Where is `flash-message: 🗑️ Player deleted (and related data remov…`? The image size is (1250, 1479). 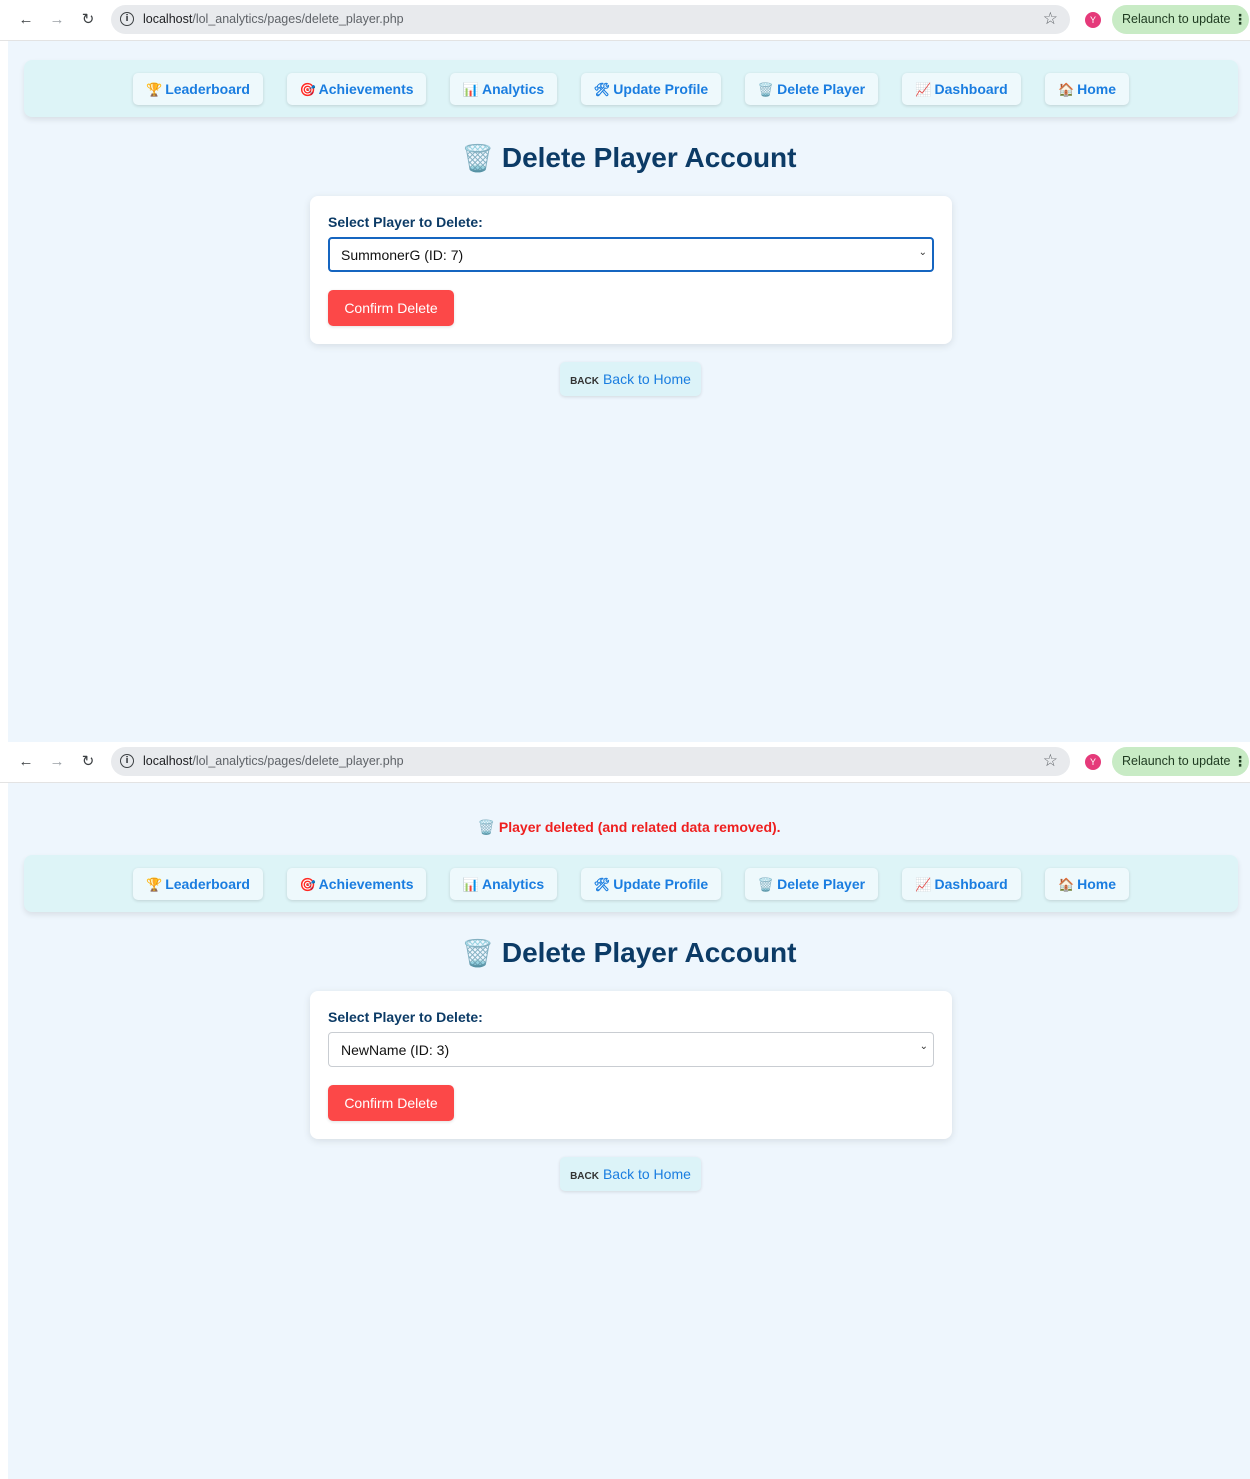
flash-message: 🗑️ Player deleted (and related data remov… is located at coordinates (629, 827).